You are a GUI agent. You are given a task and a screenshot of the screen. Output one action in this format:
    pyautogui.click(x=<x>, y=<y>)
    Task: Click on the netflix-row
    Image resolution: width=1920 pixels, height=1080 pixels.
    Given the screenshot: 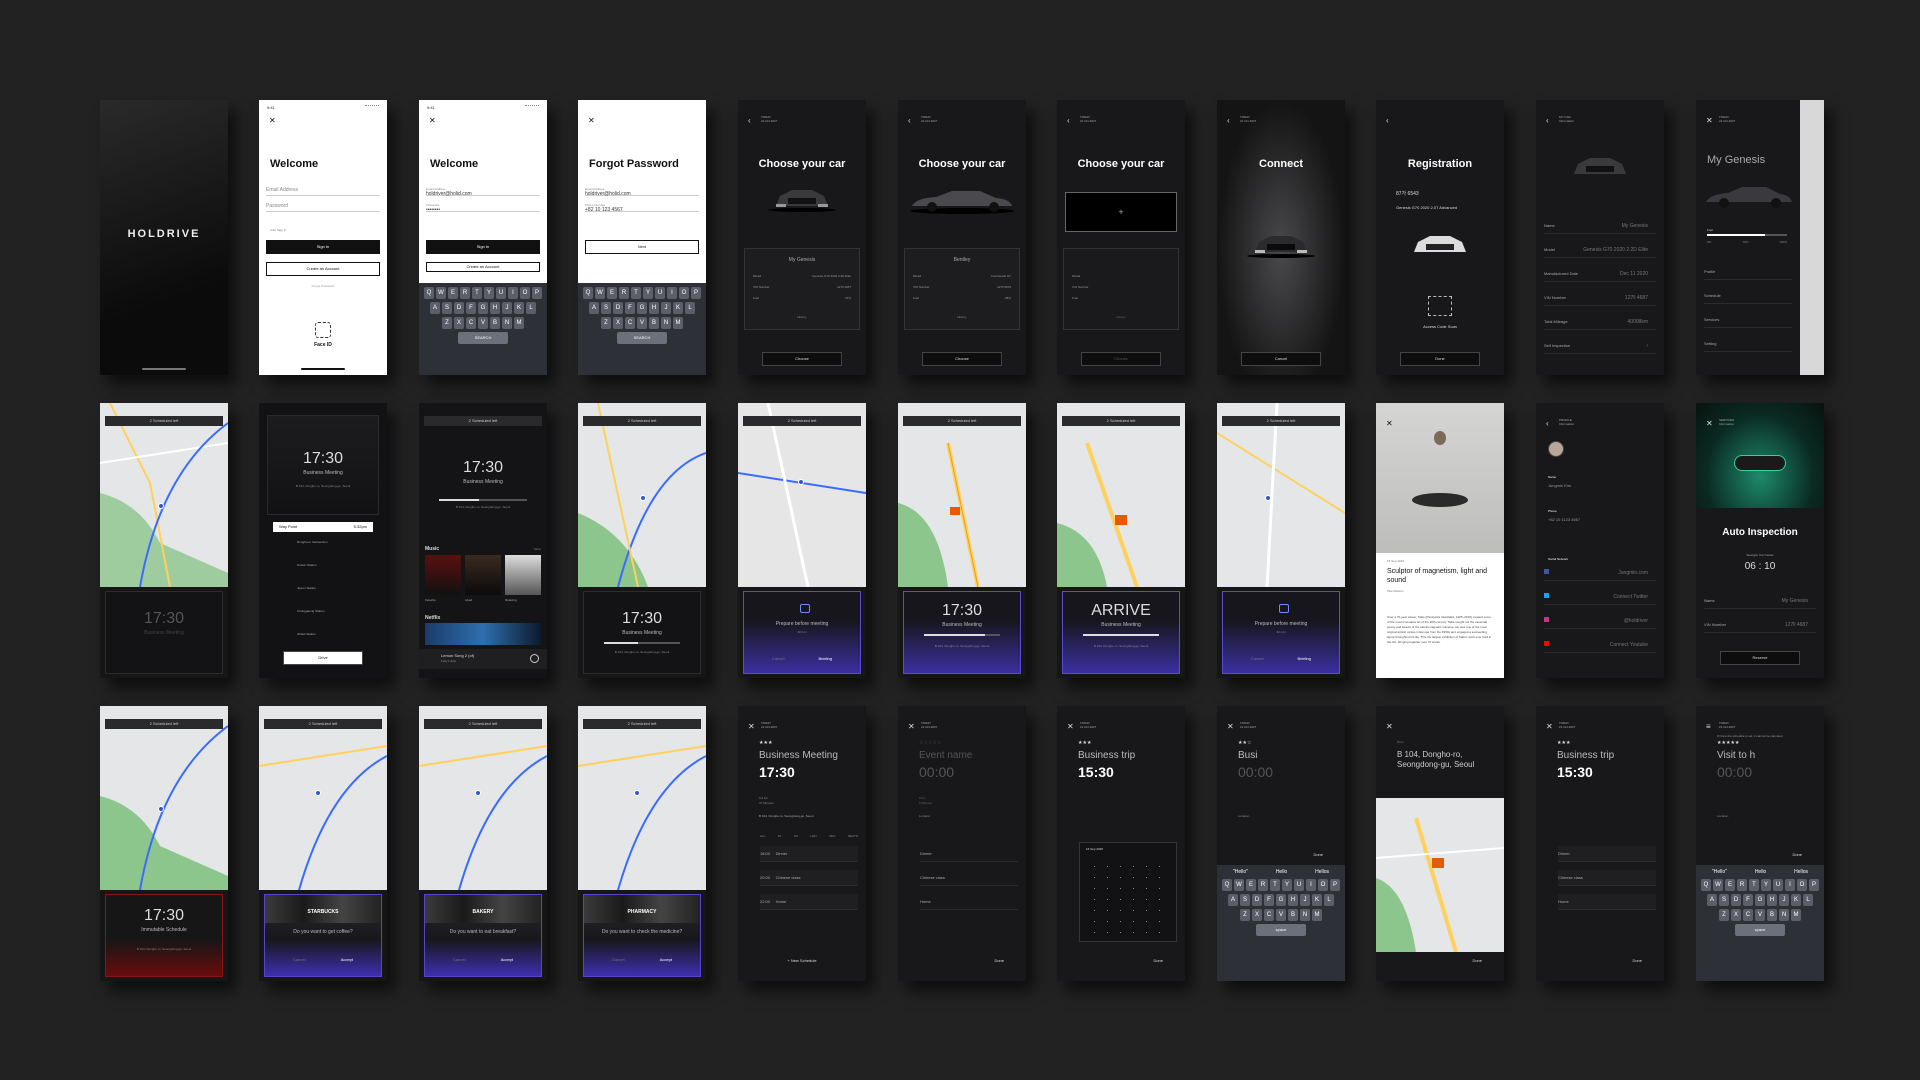 What is the action you would take?
    pyautogui.click(x=483, y=634)
    